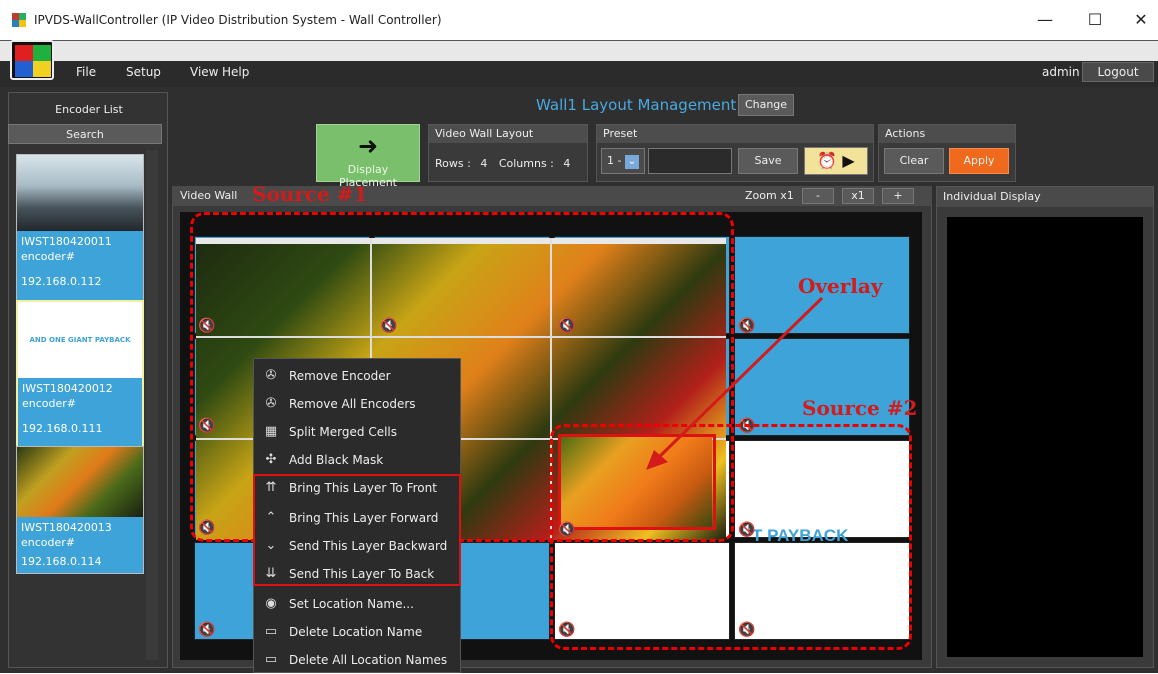 This screenshot has height=674, width=1158. What do you see at coordinates (827, 160) in the screenshot?
I see `alarm-clock-icon: ⏰` at bounding box center [827, 160].